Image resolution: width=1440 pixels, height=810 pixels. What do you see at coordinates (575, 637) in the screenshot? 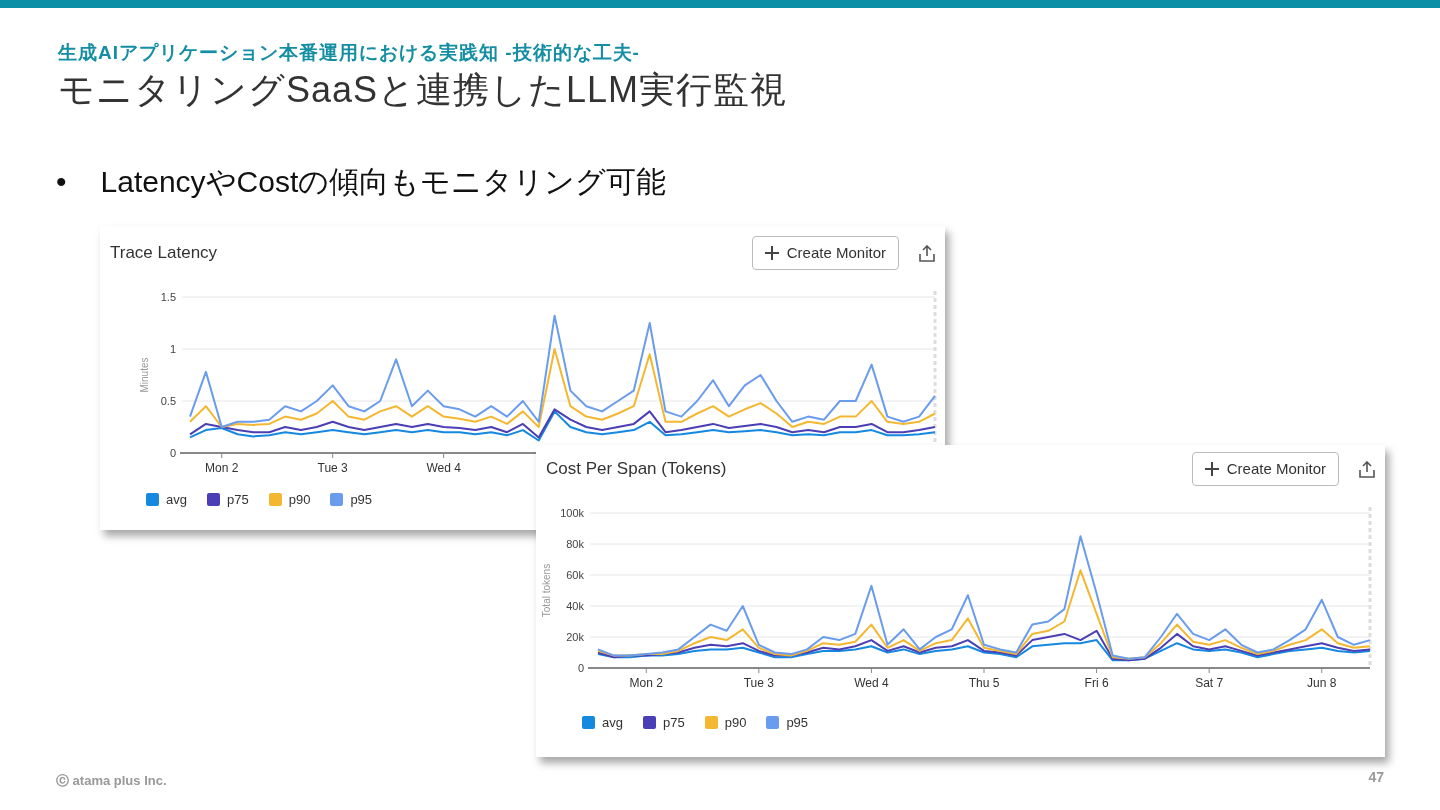
I see `y-tick-label: 20k` at bounding box center [575, 637].